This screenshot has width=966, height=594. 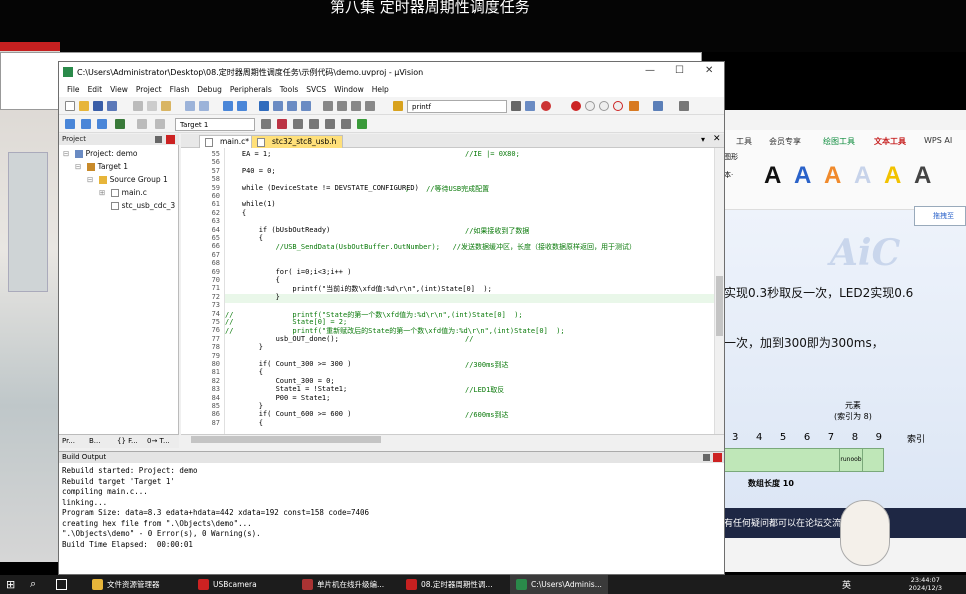 I want to click on wps-tab-member: 会员专享, so click(x=785, y=141).